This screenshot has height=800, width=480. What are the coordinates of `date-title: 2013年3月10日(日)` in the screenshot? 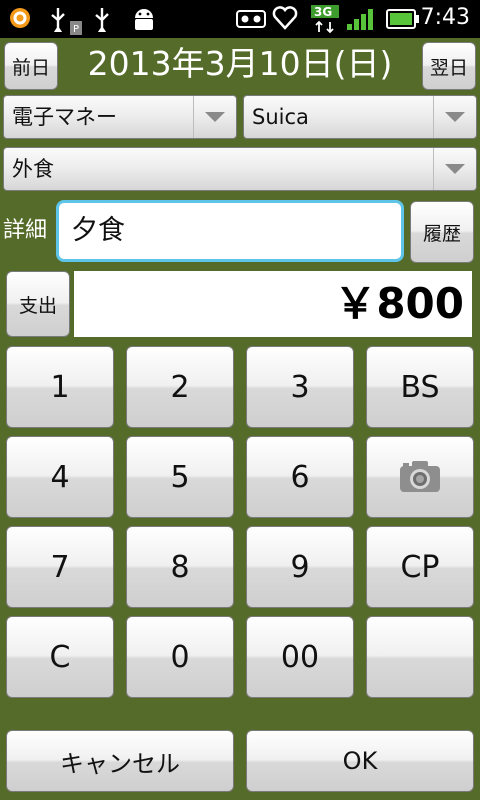 It's located at (240, 65).